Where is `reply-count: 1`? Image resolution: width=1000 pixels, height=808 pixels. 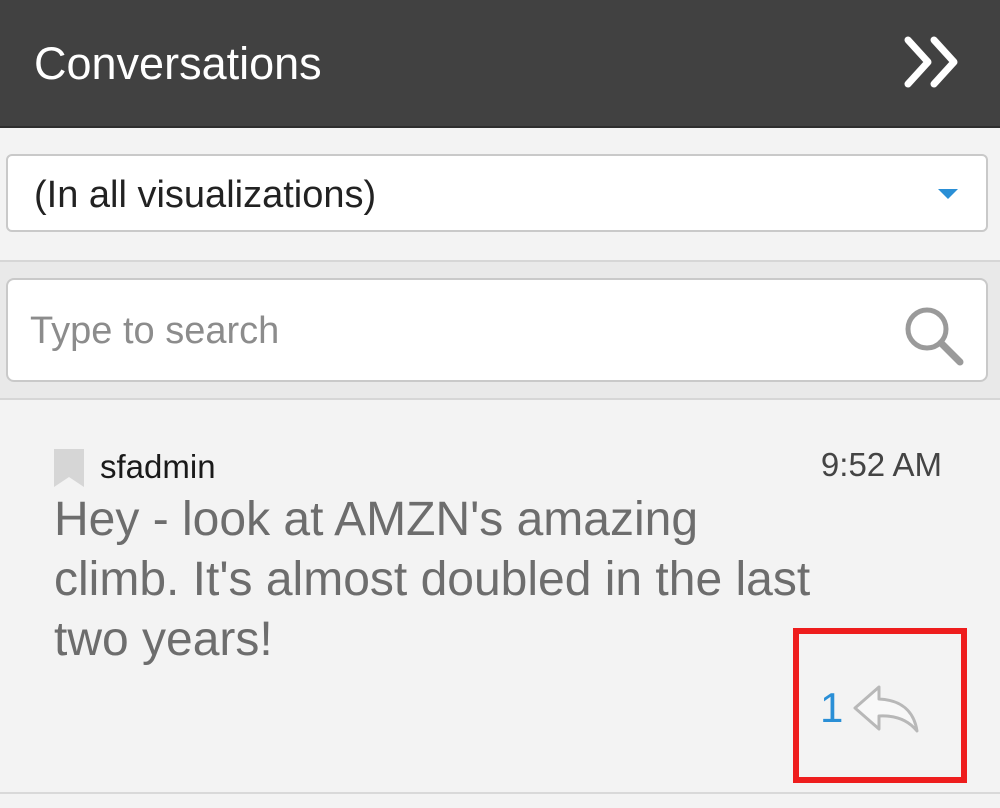 reply-count: 1 is located at coordinates (832, 707).